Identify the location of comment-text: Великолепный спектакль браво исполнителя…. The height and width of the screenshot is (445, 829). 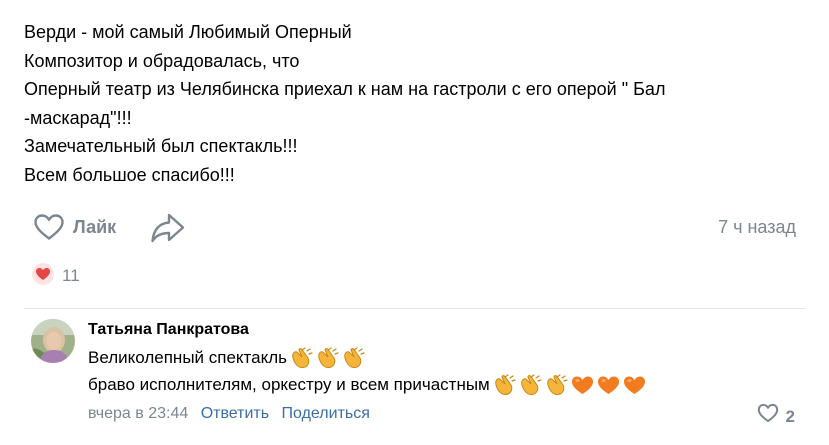
(443, 371).